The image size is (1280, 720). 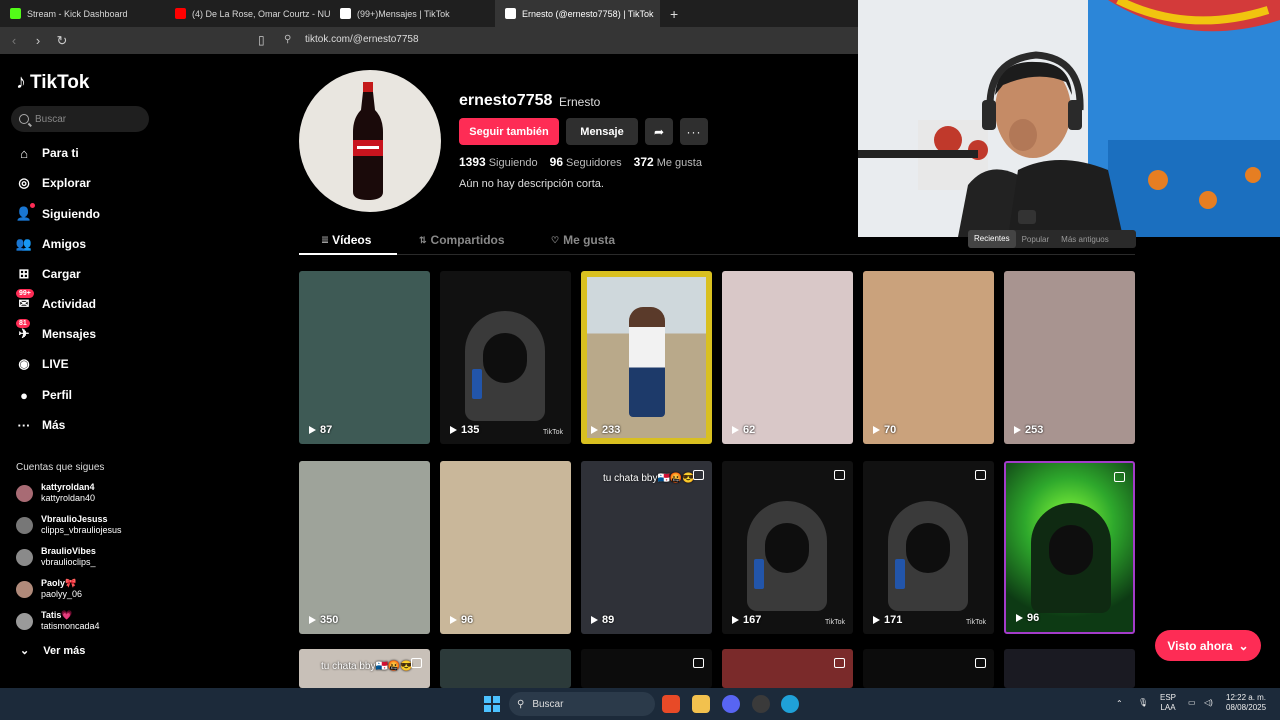 I want to click on account-names: BraulioVibes vbraulioclips_, so click(x=68, y=557).